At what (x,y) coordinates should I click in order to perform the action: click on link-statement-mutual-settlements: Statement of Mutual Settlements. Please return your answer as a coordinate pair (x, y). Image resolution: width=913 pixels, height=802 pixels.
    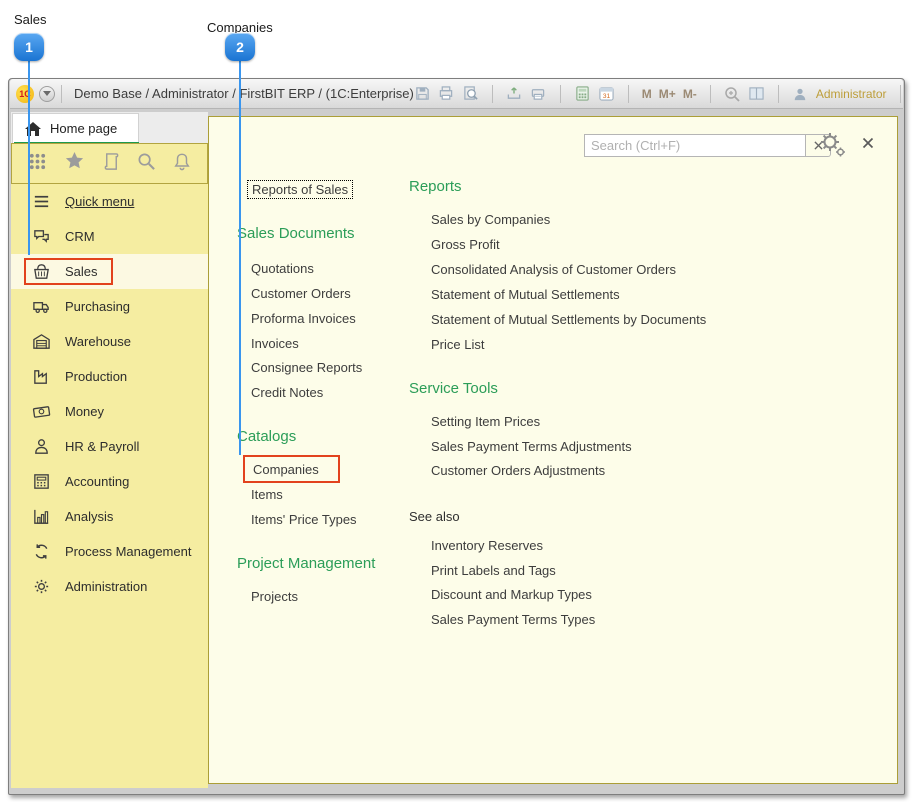
    Looking at the image, I should click on (525, 294).